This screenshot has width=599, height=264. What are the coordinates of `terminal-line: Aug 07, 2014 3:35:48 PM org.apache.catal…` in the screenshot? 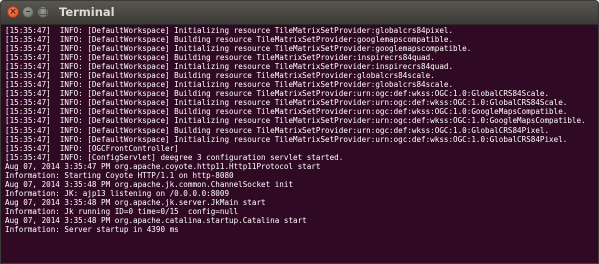 It's located at (156, 220).